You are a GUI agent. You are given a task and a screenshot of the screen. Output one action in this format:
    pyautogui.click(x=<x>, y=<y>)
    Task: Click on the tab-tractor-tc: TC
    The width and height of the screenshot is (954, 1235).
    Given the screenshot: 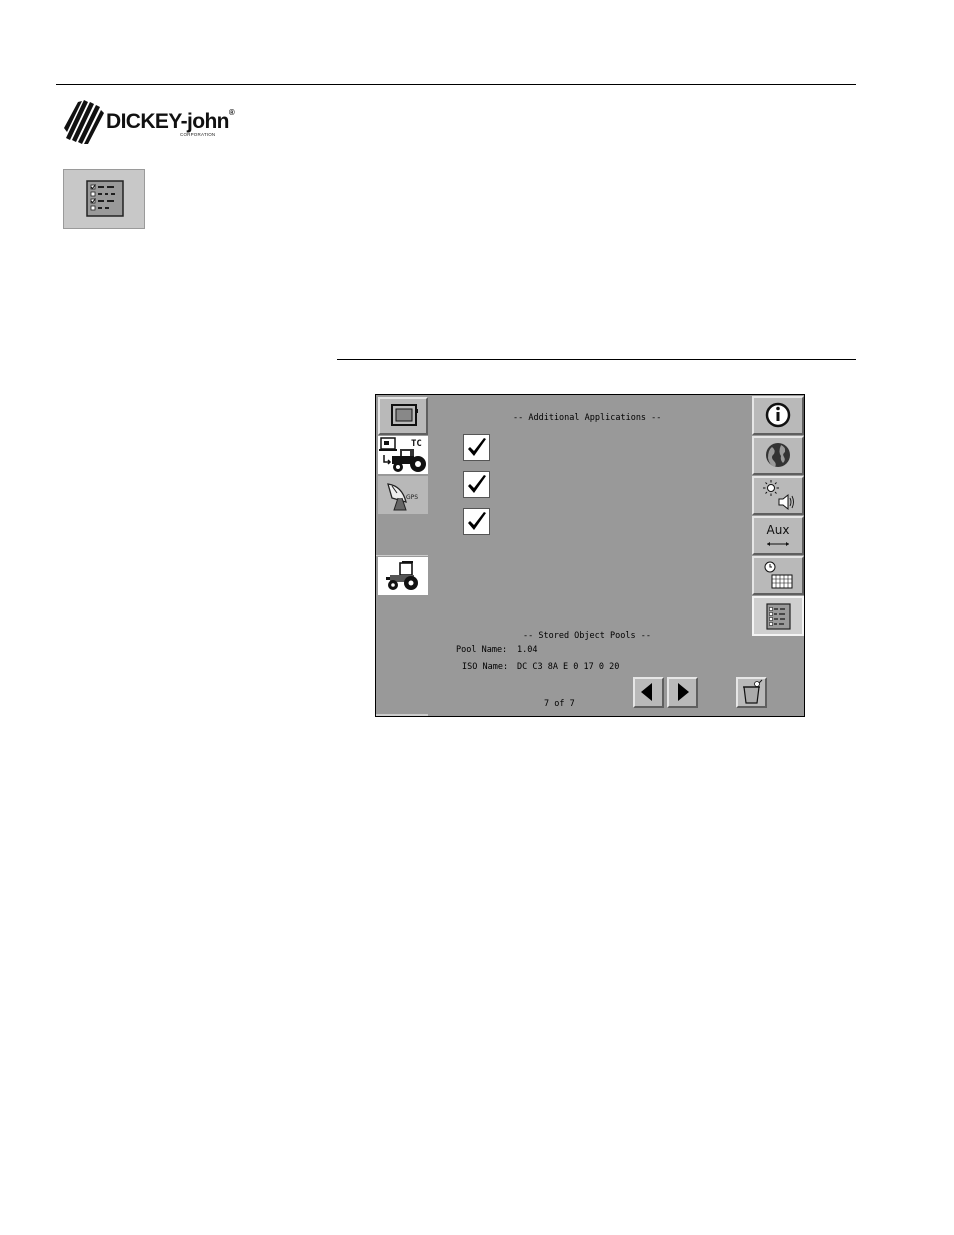 What is the action you would take?
    pyautogui.click(x=403, y=455)
    